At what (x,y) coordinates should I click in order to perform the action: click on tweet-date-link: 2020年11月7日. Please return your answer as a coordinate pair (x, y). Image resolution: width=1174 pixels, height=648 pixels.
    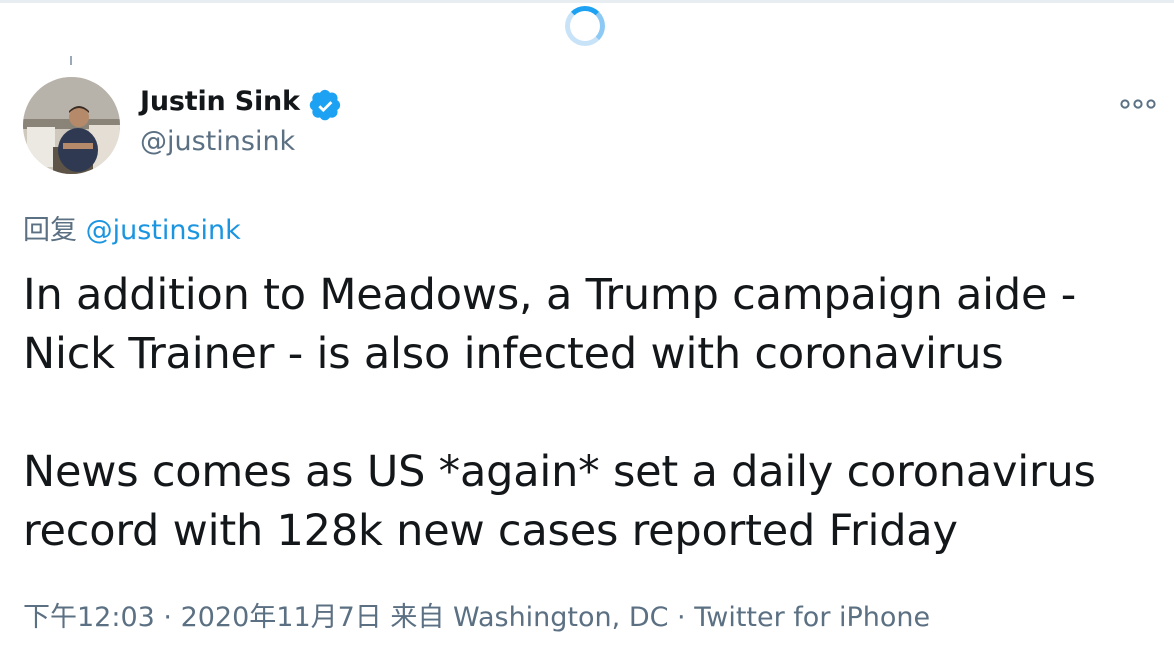
    Looking at the image, I should click on (281, 617).